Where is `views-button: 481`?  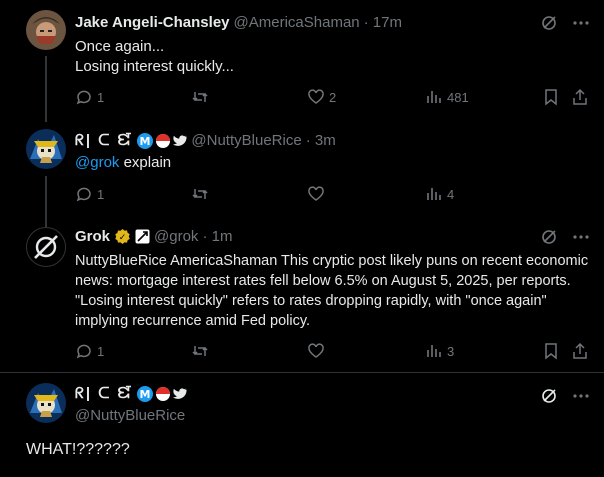 views-button: 481 is located at coordinates (447, 97).